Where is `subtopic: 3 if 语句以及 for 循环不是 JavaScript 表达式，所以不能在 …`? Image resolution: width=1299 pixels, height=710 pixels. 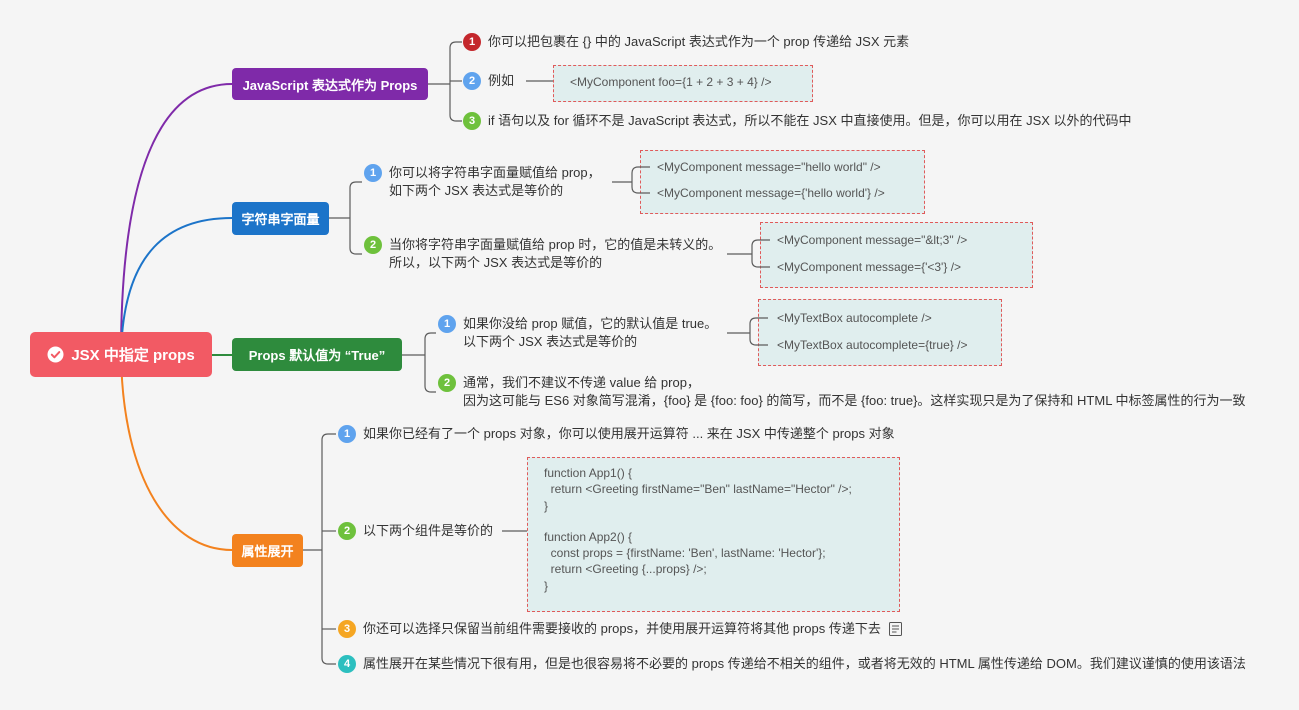
subtopic: 3 if 语句以及 for 循环不是 JavaScript 表达式，所以不能在 … is located at coordinates (797, 121).